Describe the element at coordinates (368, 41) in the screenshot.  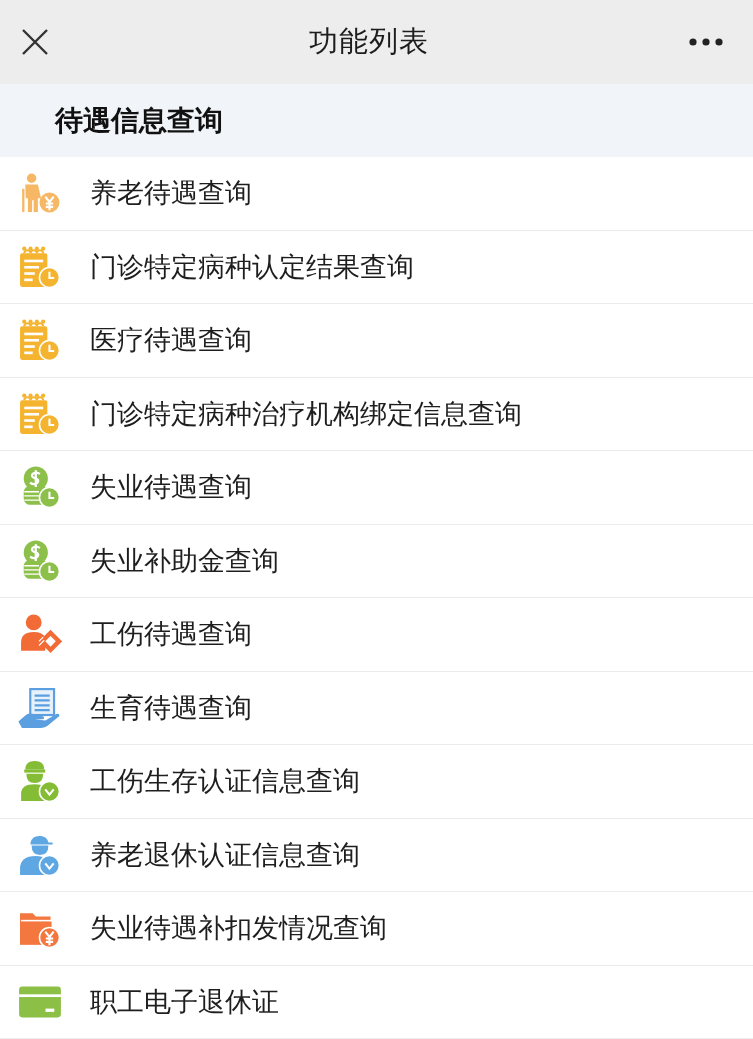
I see `page-title: 功能列表` at that location.